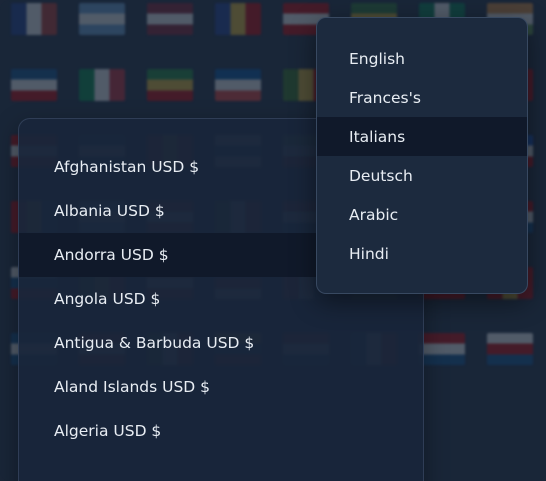 The width and height of the screenshot is (546, 481). I want to click on country-item-label: Antigua & Barbuda USD $, so click(154, 343).